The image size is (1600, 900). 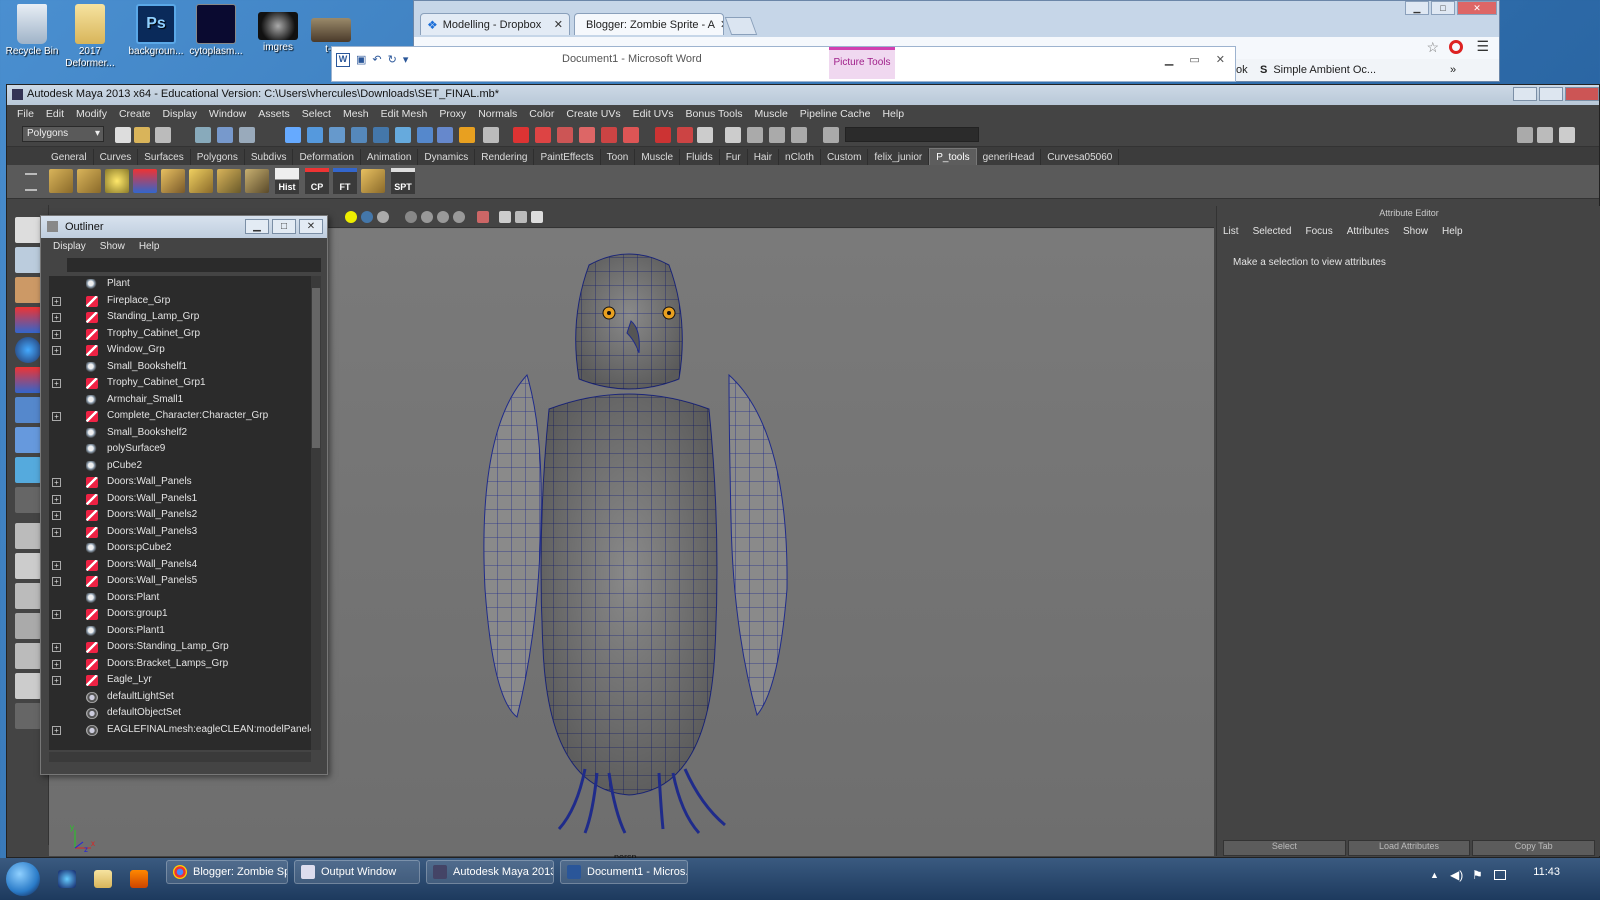 What do you see at coordinates (91, 114) in the screenshot?
I see `menu-modify: Modify` at bounding box center [91, 114].